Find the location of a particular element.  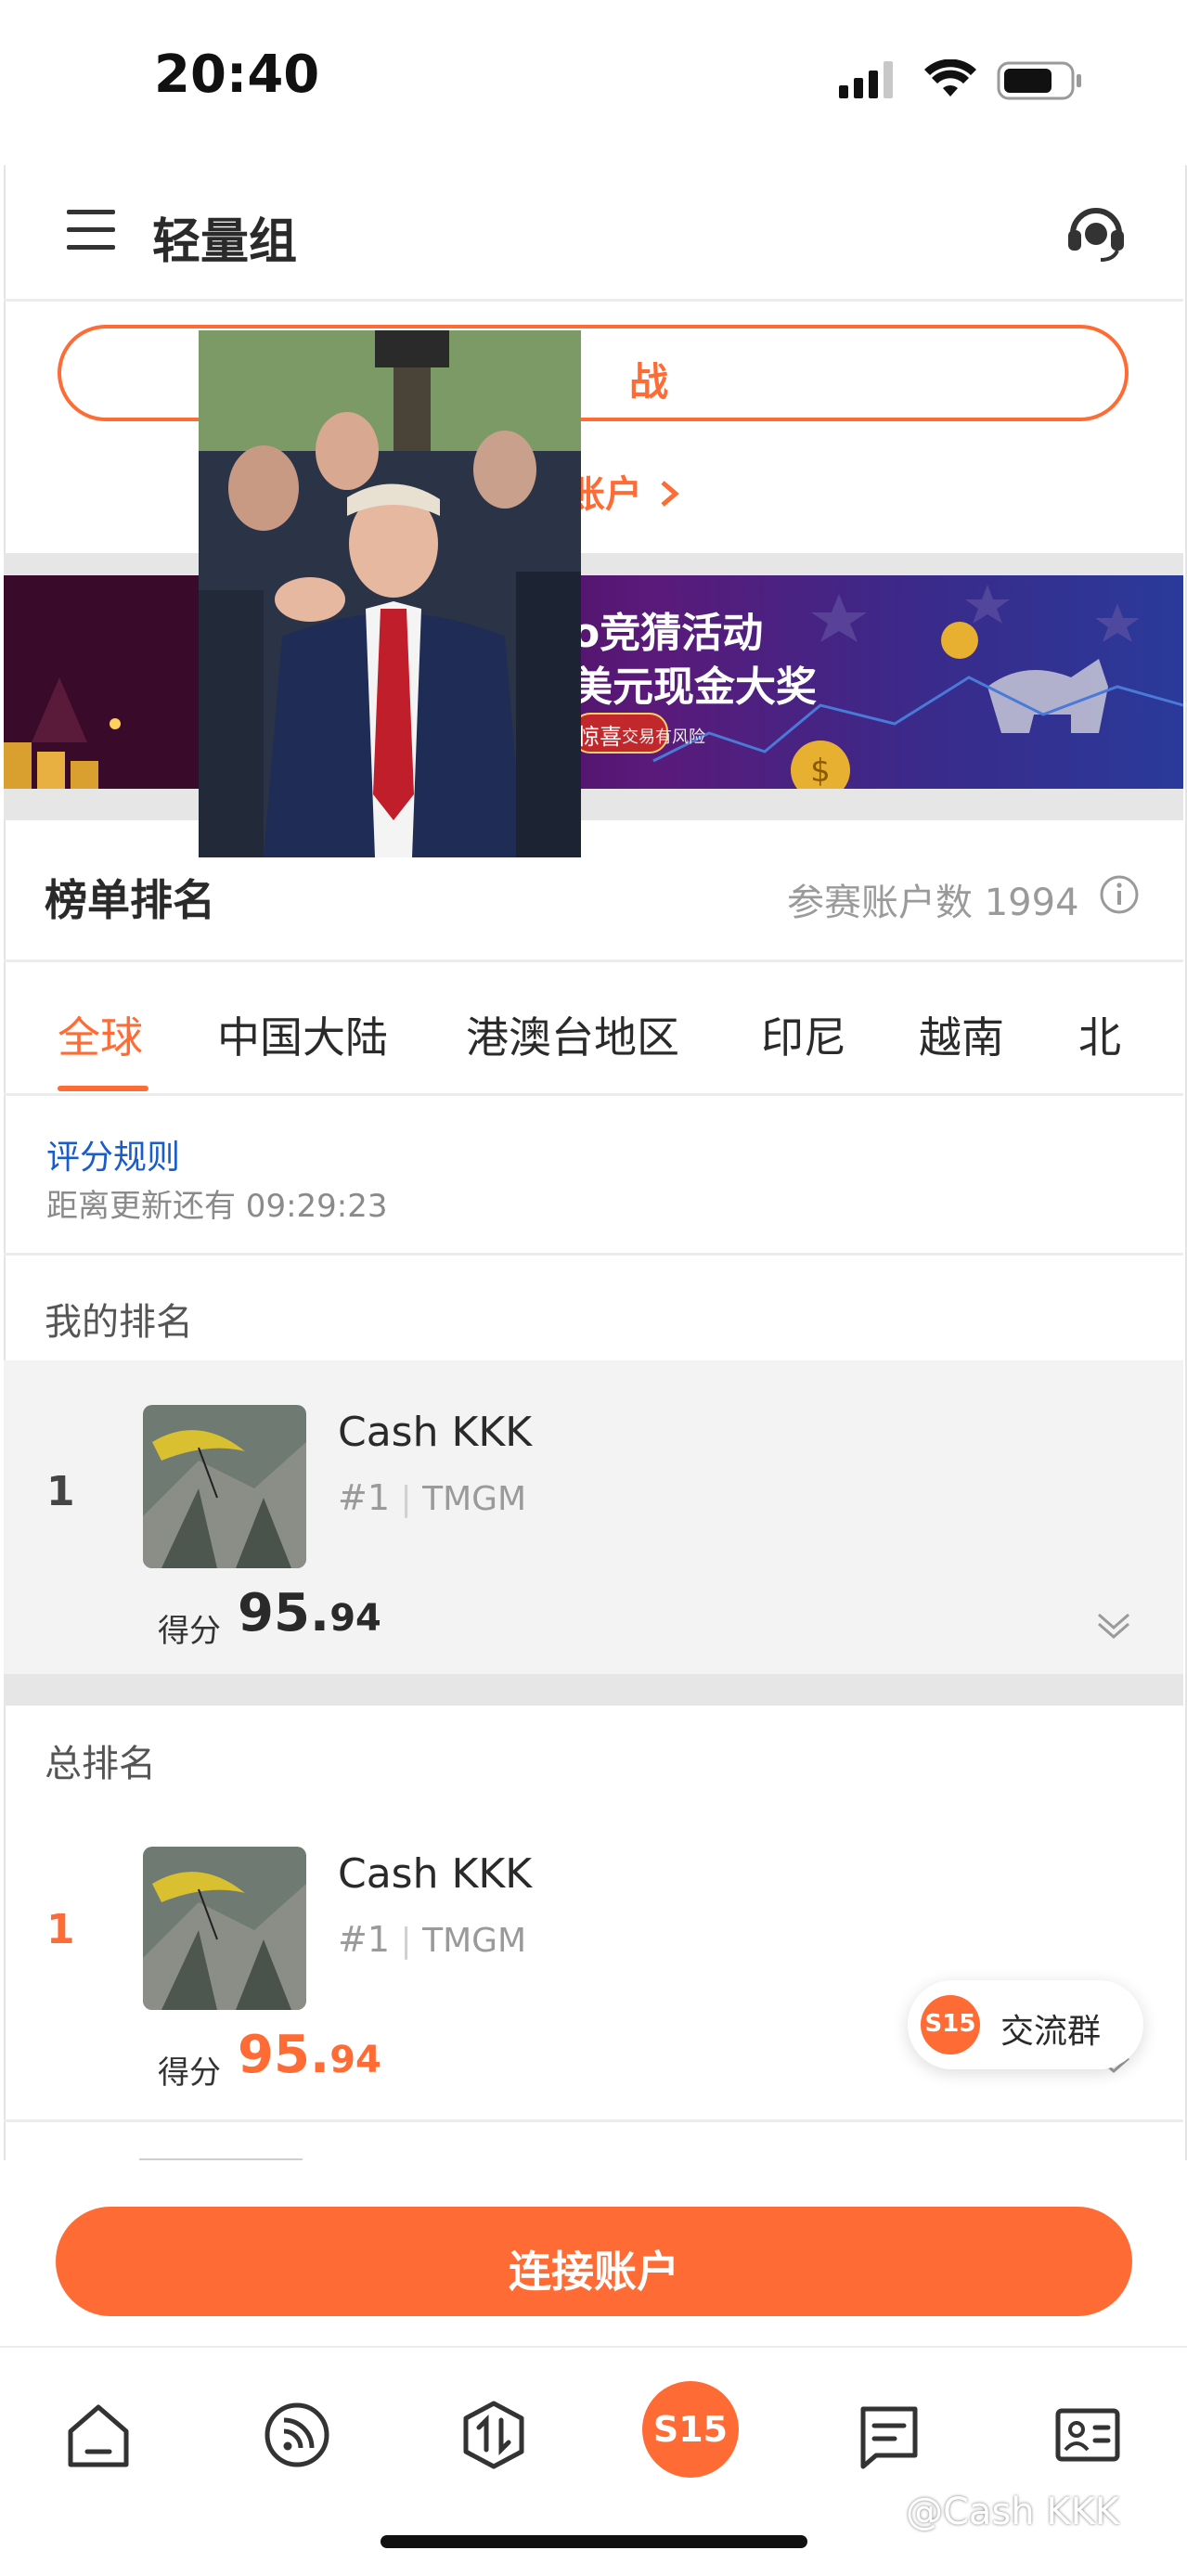

community-group-button: S15 交流群 is located at coordinates (1025, 2025).